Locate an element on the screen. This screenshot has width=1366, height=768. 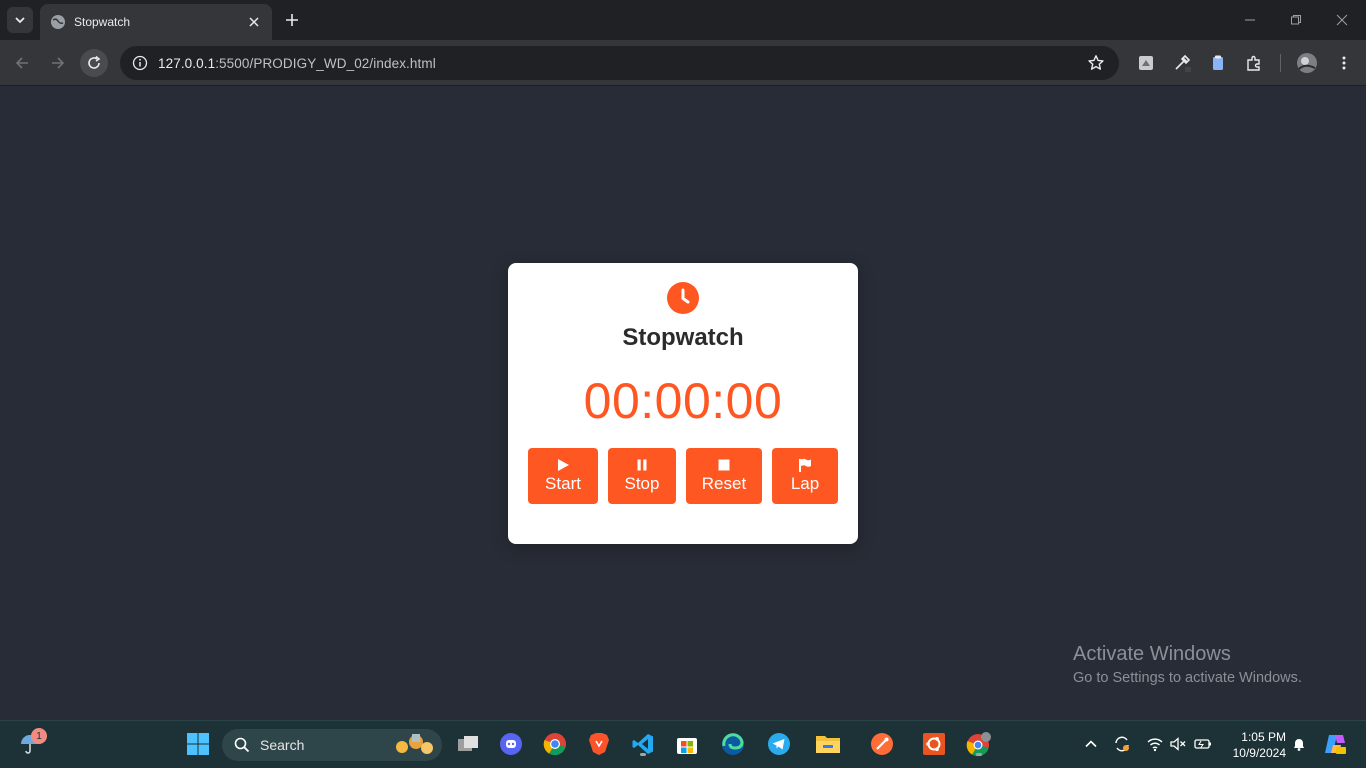
lap-button-label: Lap is located at coordinates (805, 483).